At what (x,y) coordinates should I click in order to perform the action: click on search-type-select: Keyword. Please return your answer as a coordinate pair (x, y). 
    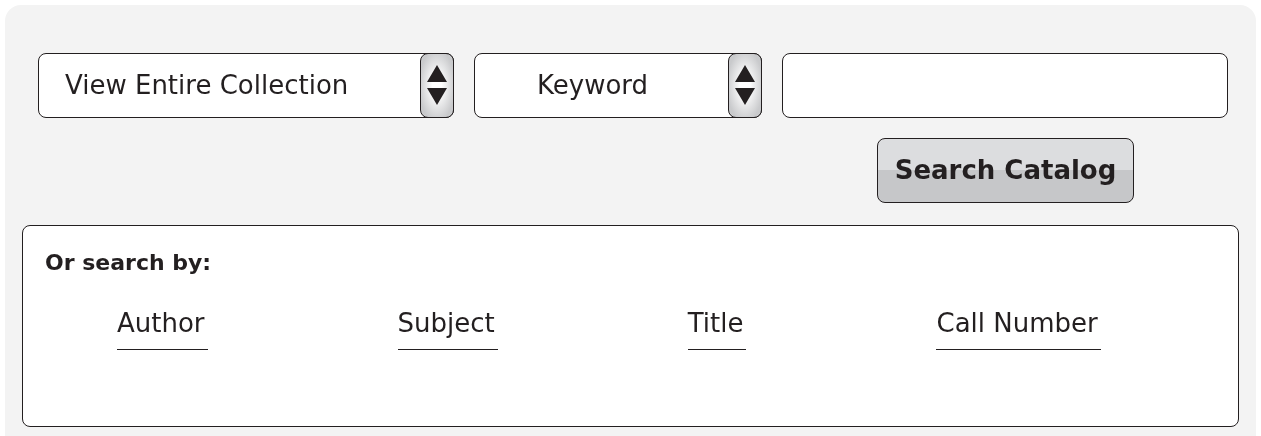
    Looking at the image, I should click on (618, 85).